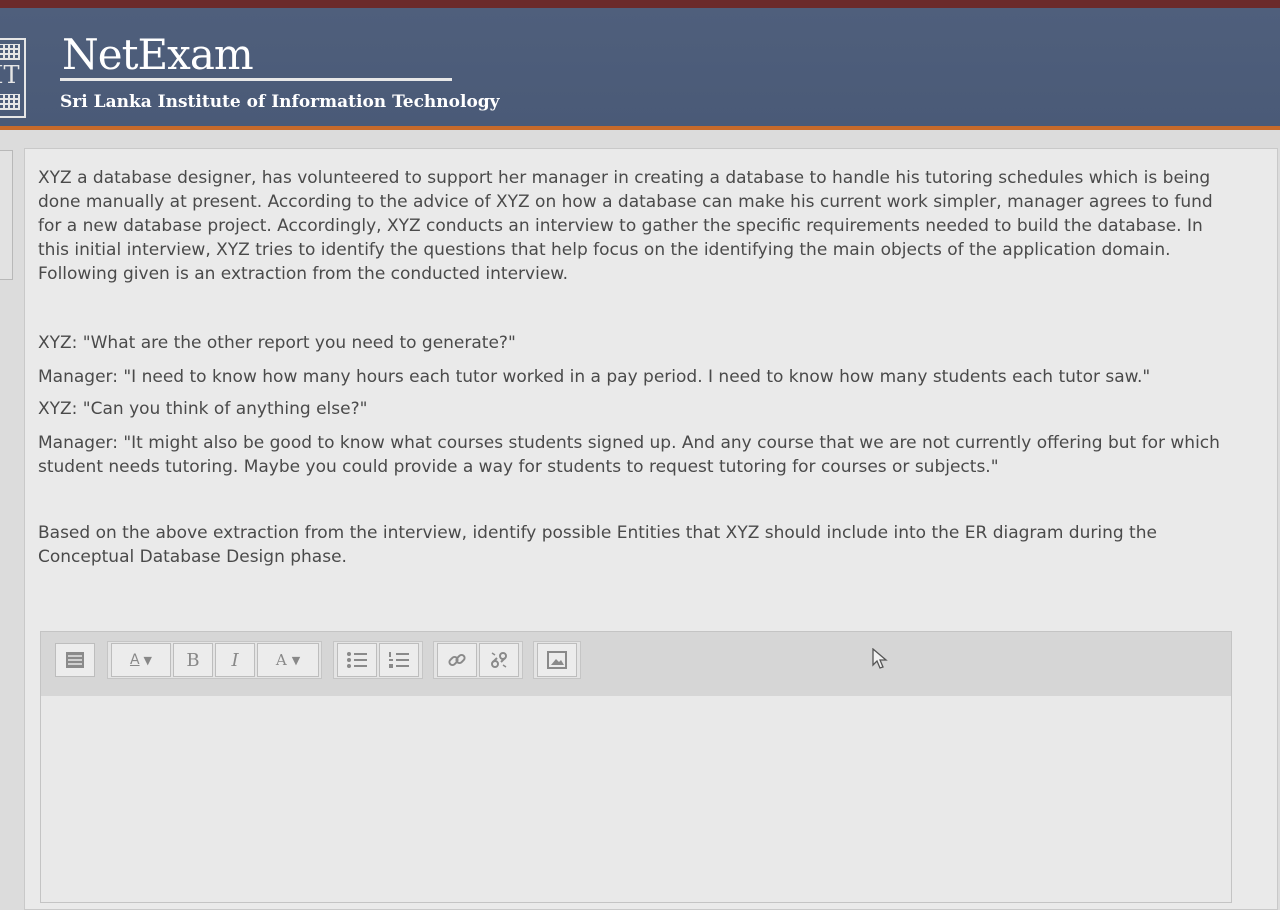  I want to click on editor-toolbar: A ▼ B I A ▼, so click(636, 664).